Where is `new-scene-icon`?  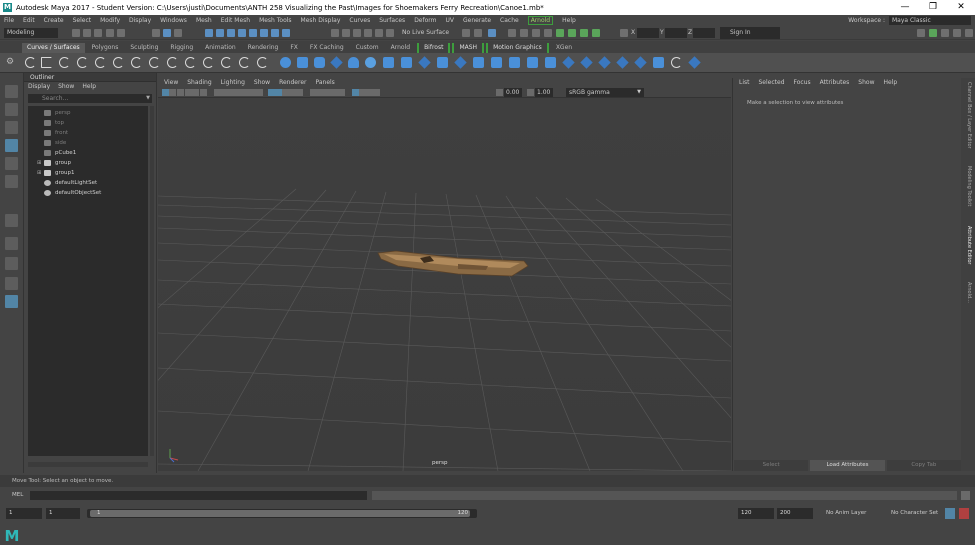 new-scene-icon is located at coordinates (76, 33).